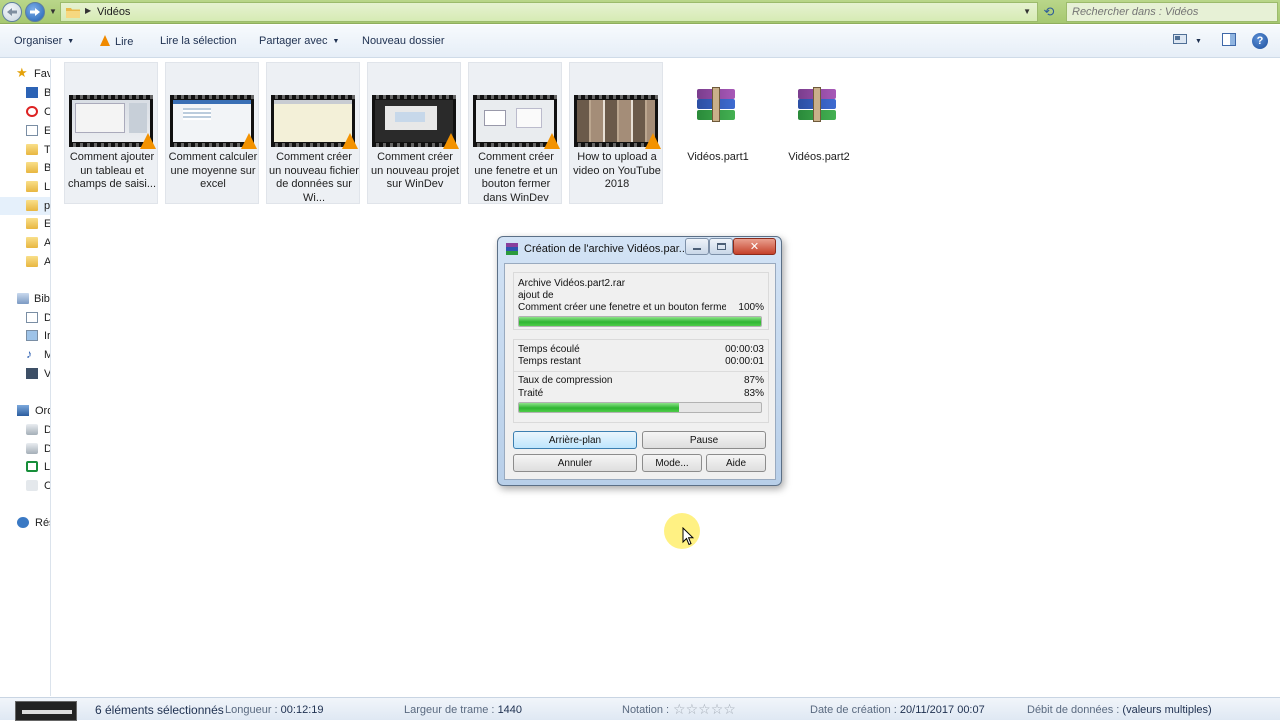 The width and height of the screenshot is (1280, 721). What do you see at coordinates (697, 246) in the screenshot?
I see `minimize-button` at bounding box center [697, 246].